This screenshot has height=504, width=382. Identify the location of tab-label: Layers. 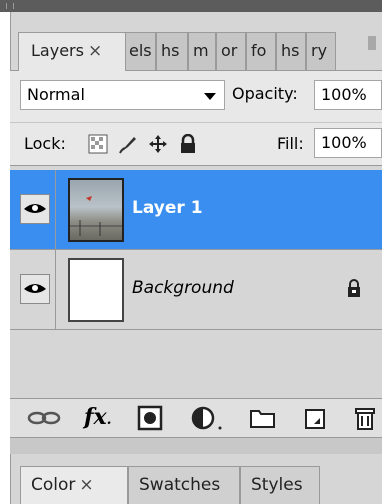
(57, 50).